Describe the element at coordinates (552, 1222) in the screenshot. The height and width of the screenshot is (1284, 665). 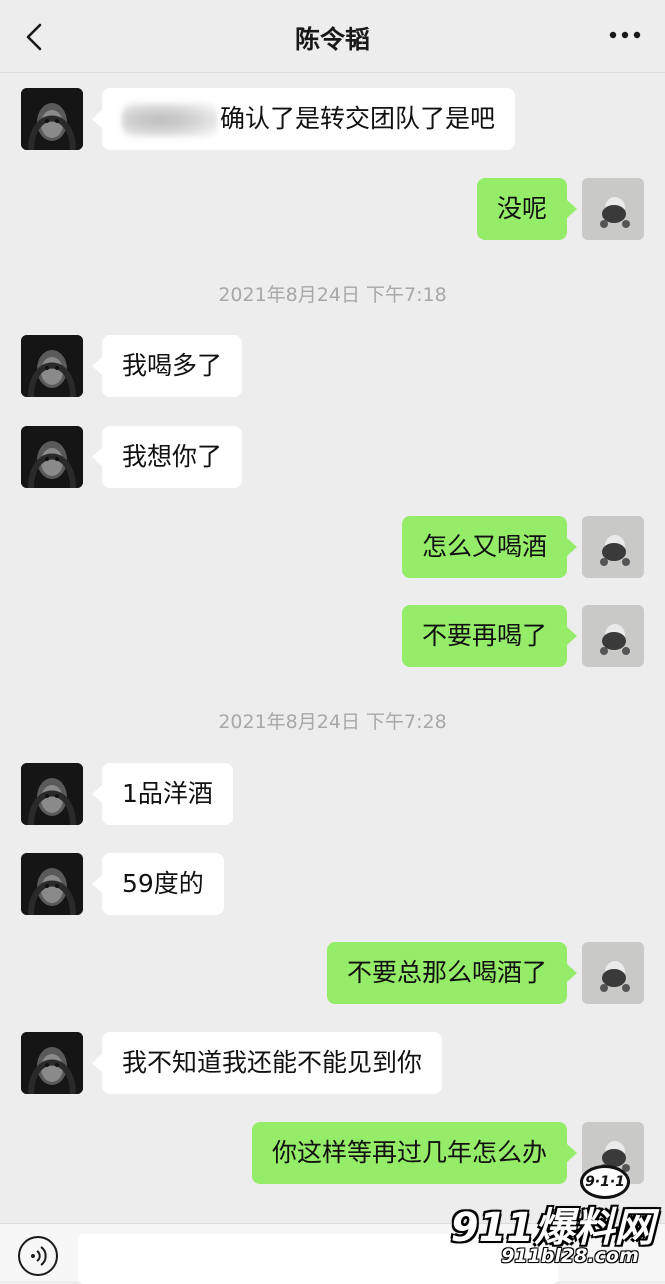
I see `watermark: 9·1·1 911爆料网 911bl28.com` at that location.